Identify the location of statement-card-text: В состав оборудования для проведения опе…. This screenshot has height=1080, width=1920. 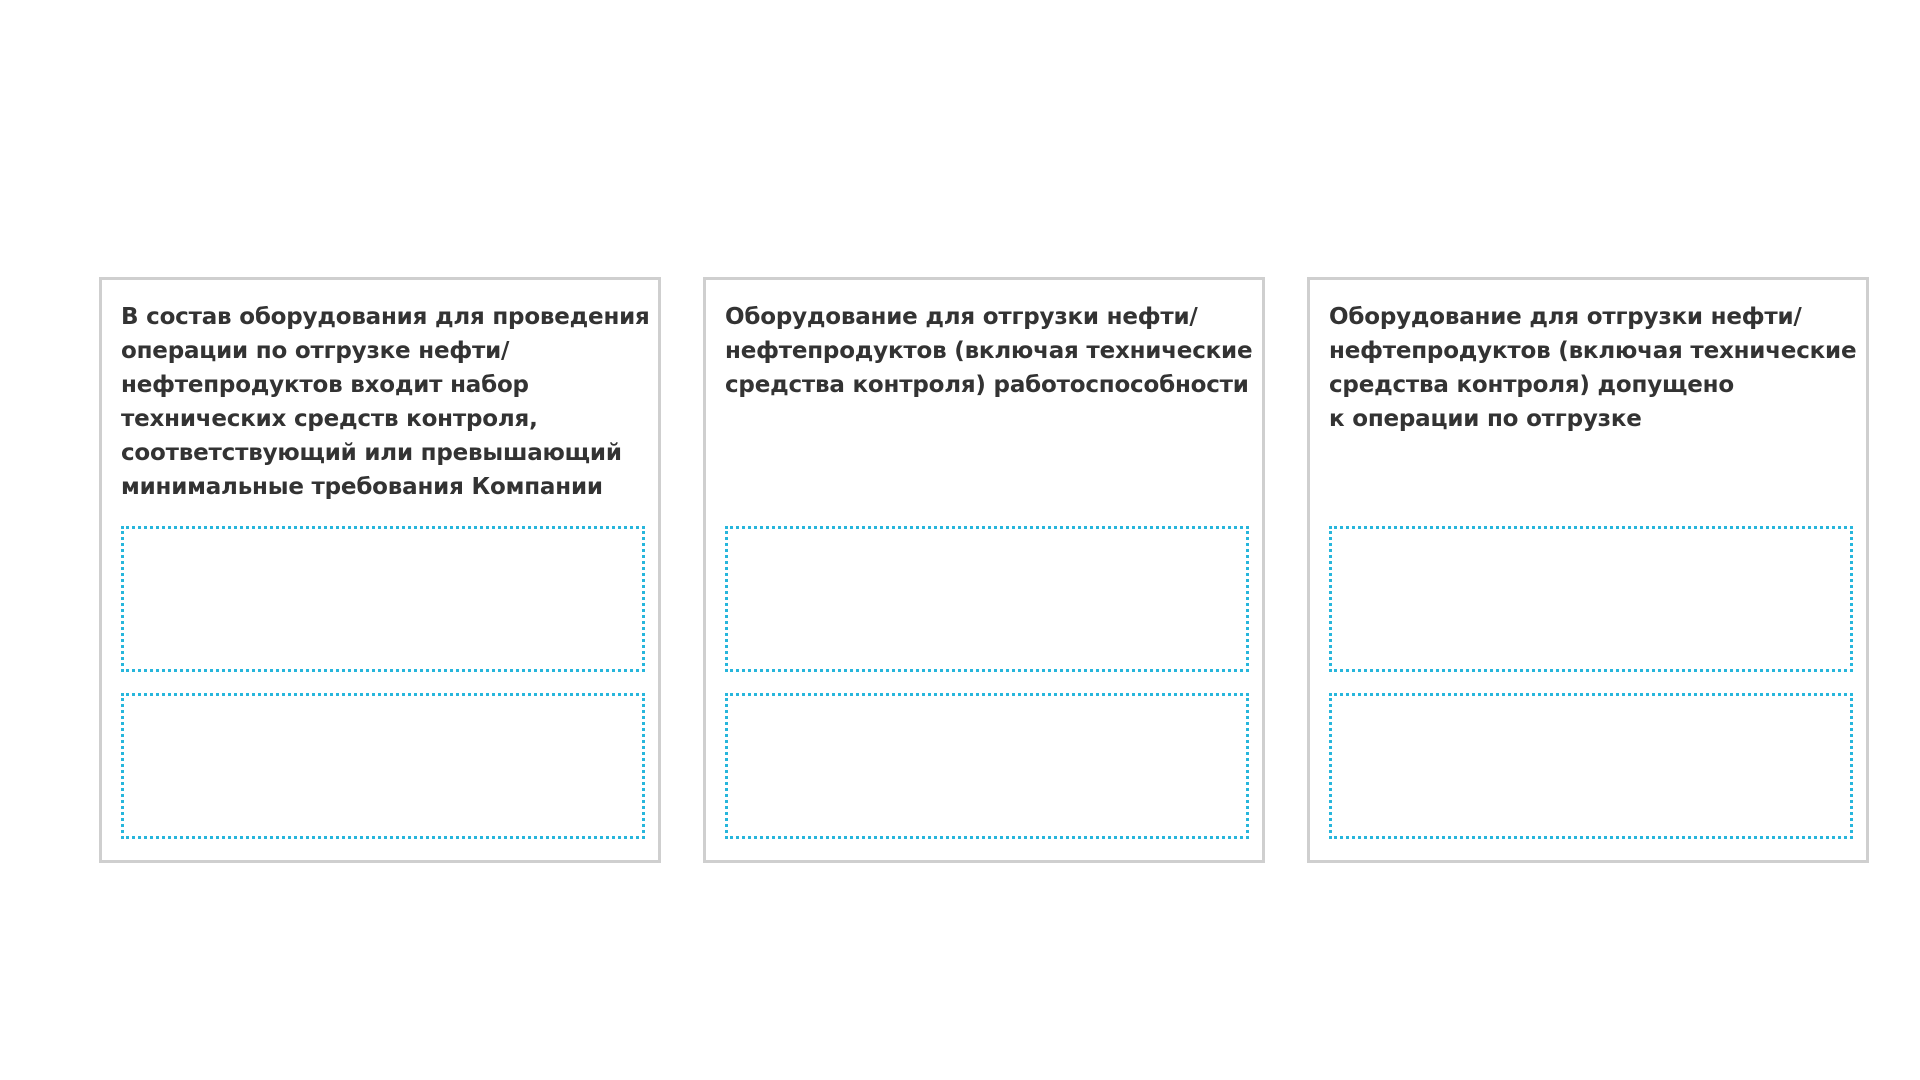
(385, 402).